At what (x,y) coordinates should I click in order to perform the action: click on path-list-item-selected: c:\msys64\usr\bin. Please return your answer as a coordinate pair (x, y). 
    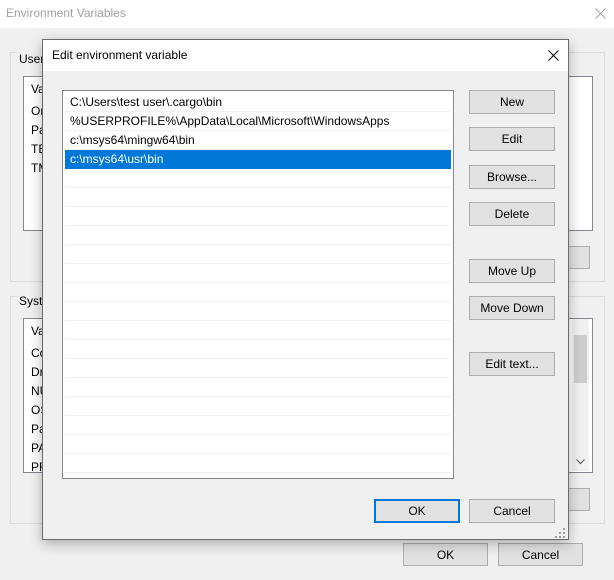
    Looking at the image, I should click on (258, 159).